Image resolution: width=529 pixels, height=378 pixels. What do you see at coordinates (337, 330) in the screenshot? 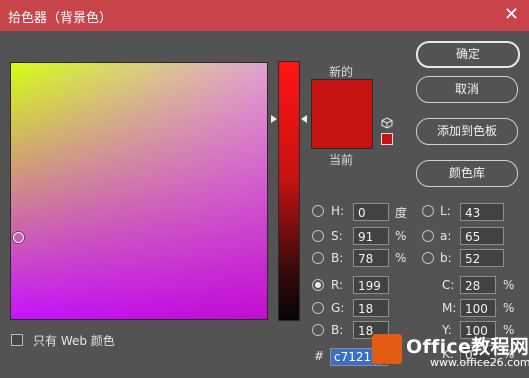
I see `blue-label: B:` at bounding box center [337, 330].